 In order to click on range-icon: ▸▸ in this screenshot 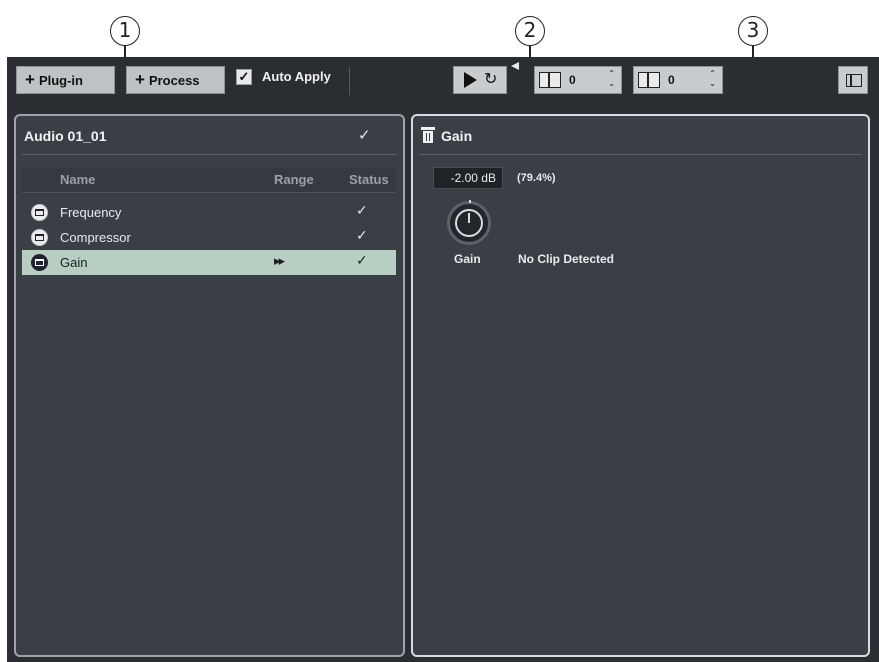, I will do `click(279, 261)`.